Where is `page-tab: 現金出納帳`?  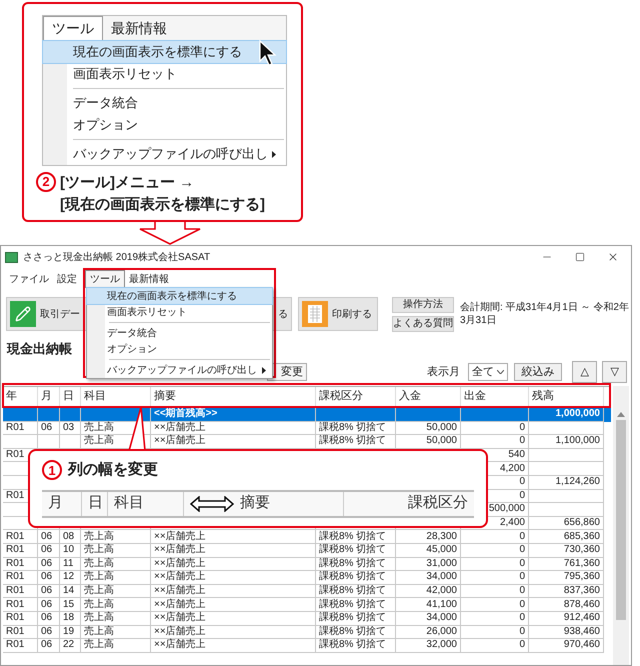
page-tab: 現金出納帳 is located at coordinates (39, 349).